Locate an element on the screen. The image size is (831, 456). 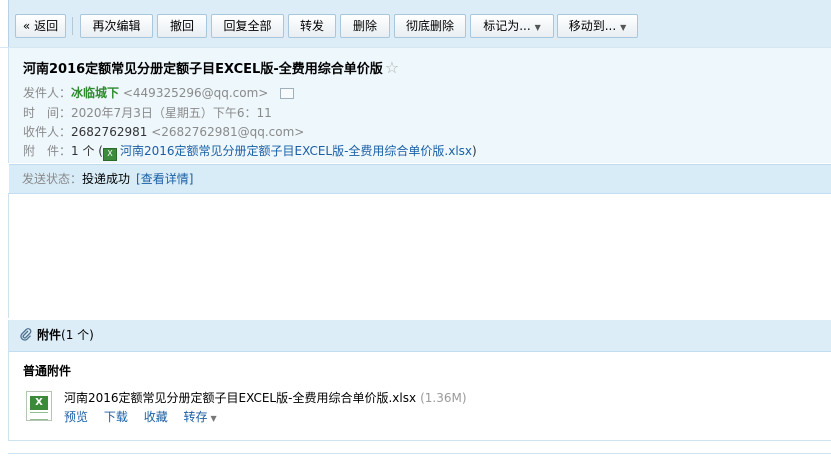
excel-x-glyph: X is located at coordinates (39, 403).